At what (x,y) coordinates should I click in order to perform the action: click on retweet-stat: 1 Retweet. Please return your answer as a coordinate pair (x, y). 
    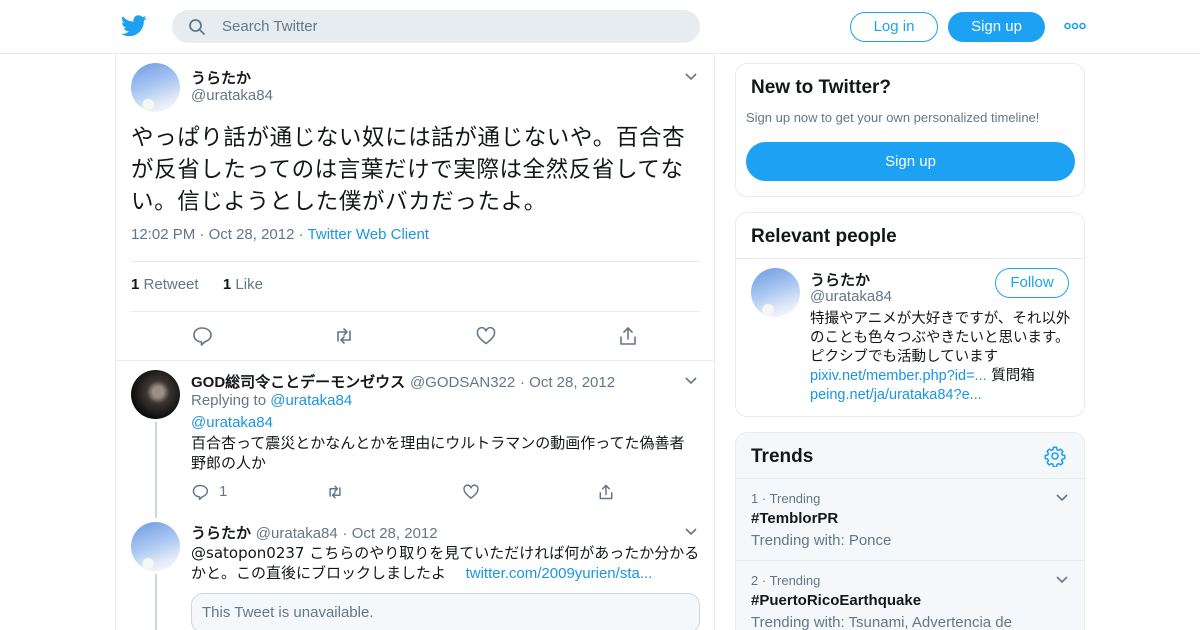
    Looking at the image, I should click on (165, 284).